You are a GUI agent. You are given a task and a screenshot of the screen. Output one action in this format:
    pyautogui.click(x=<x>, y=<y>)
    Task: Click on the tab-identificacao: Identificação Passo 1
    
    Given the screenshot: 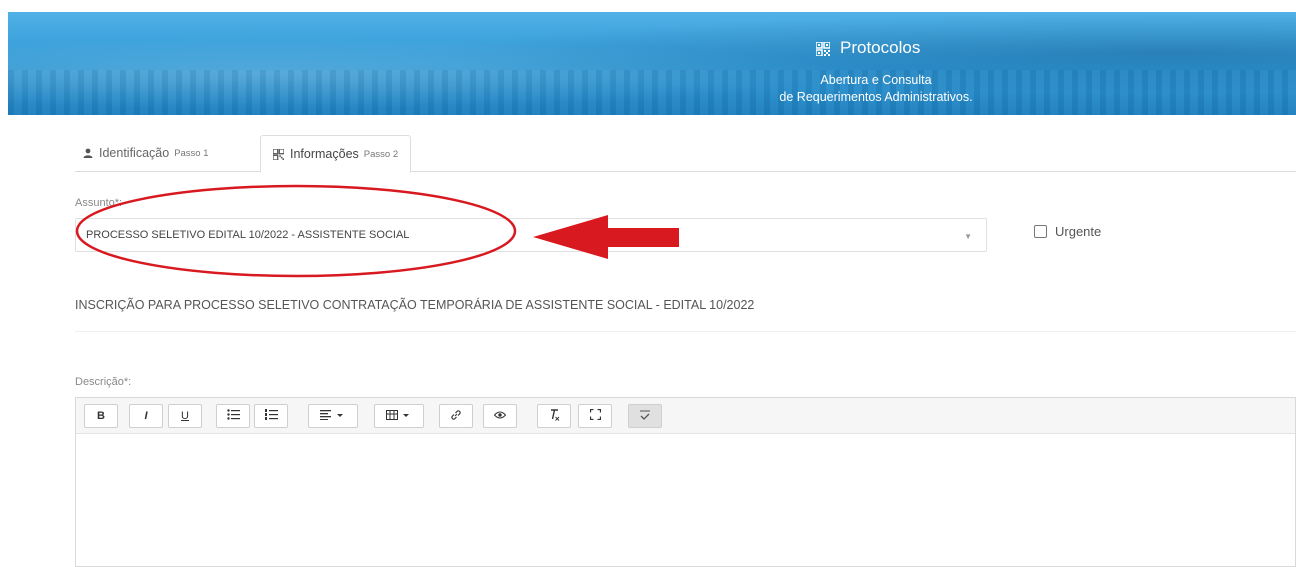 What is the action you would take?
    pyautogui.click(x=146, y=153)
    